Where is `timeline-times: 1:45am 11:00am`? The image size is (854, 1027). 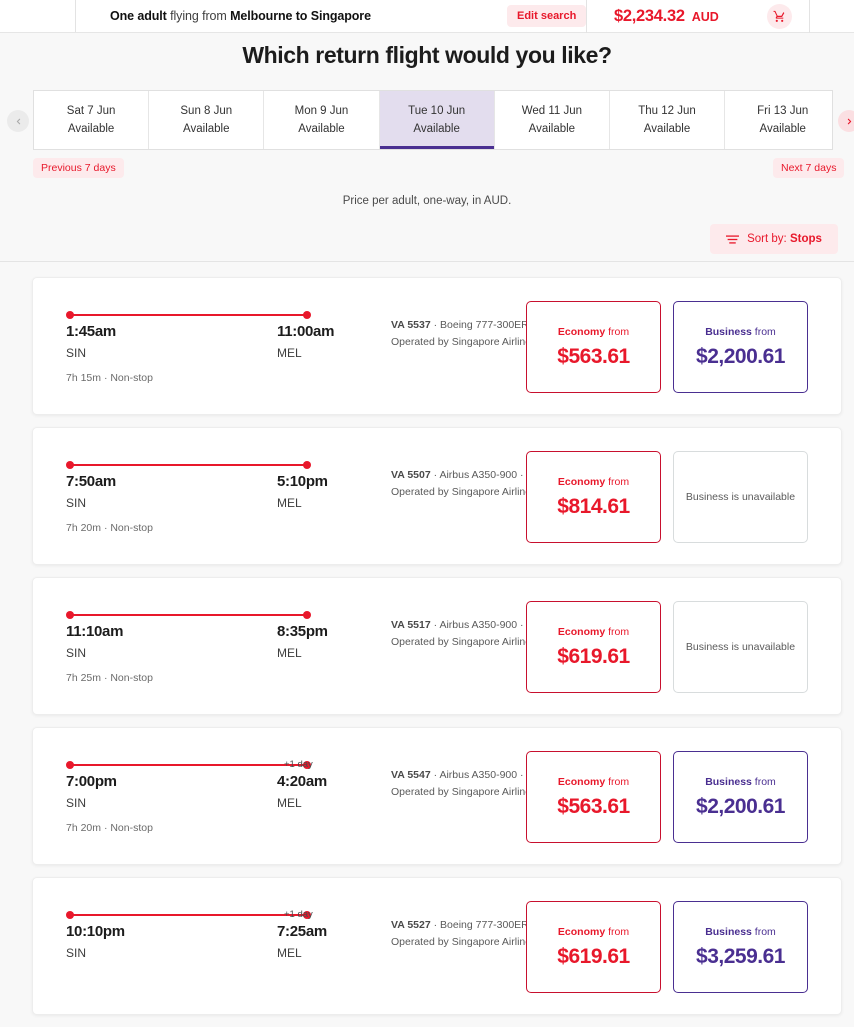
timeline-times: 1:45am 11:00am is located at coordinates (200, 333).